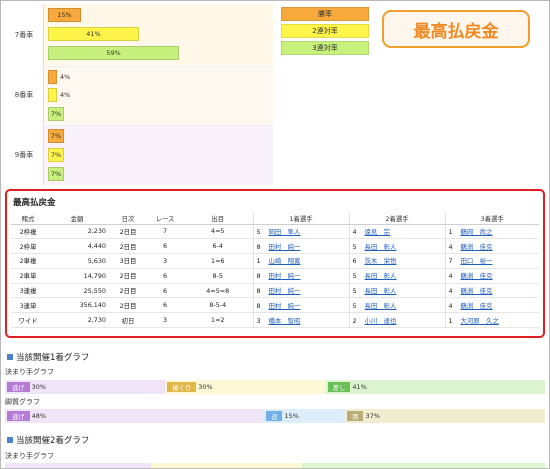 Image resolution: width=550 pixels, height=469 pixels. Describe the element at coordinates (480, 321) in the screenshot. I see `rider-link: 大河原 久之` at that location.